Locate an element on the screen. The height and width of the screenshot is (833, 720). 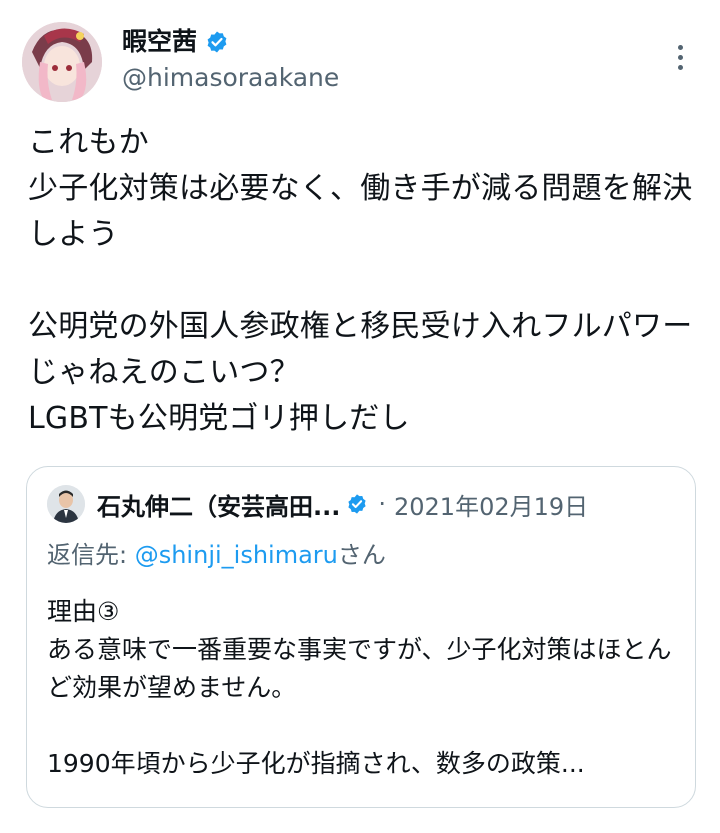
reply-prefix: 返信先: is located at coordinates (91, 555).